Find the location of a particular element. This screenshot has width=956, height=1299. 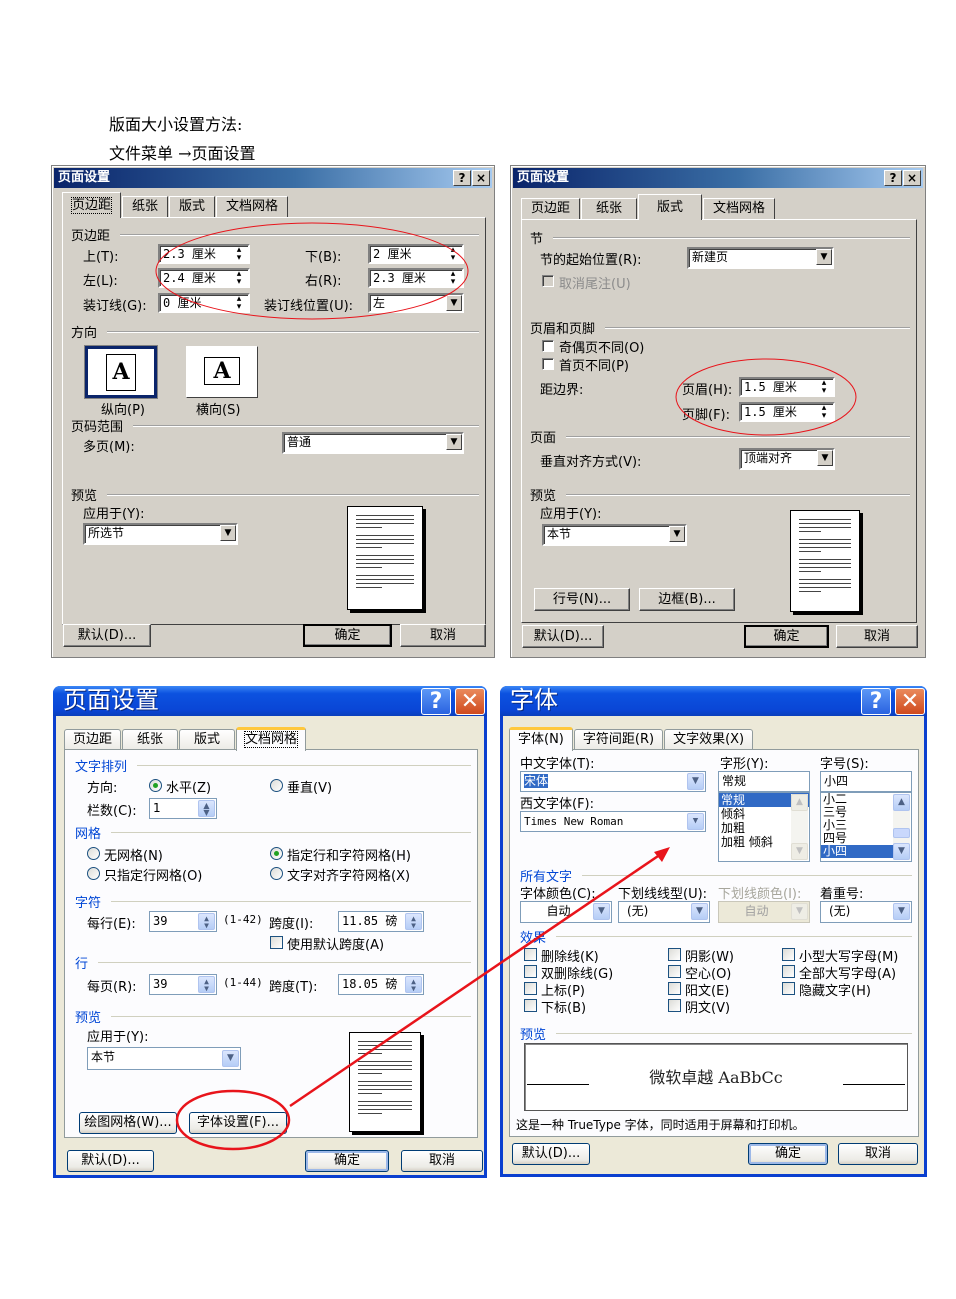

size-list: 小二 三号 小三 四号 小四 ▲ ▼ is located at coordinates (866, 827).